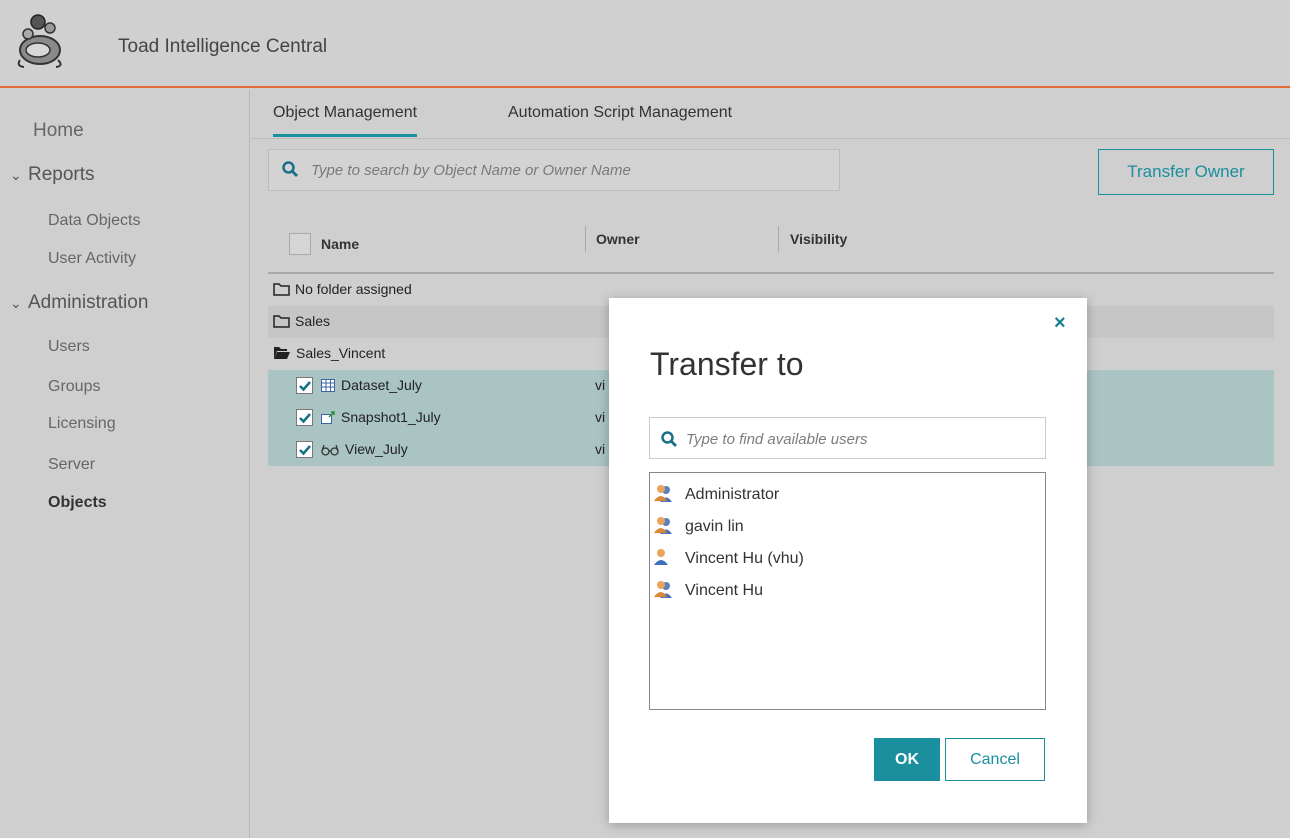  I want to click on user-name: gavin lin, so click(714, 526).